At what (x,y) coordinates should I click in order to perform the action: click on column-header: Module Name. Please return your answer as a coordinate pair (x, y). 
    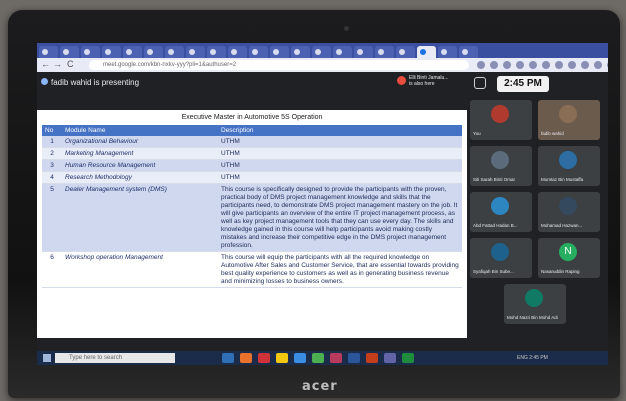
    Looking at the image, I should click on (140, 130).